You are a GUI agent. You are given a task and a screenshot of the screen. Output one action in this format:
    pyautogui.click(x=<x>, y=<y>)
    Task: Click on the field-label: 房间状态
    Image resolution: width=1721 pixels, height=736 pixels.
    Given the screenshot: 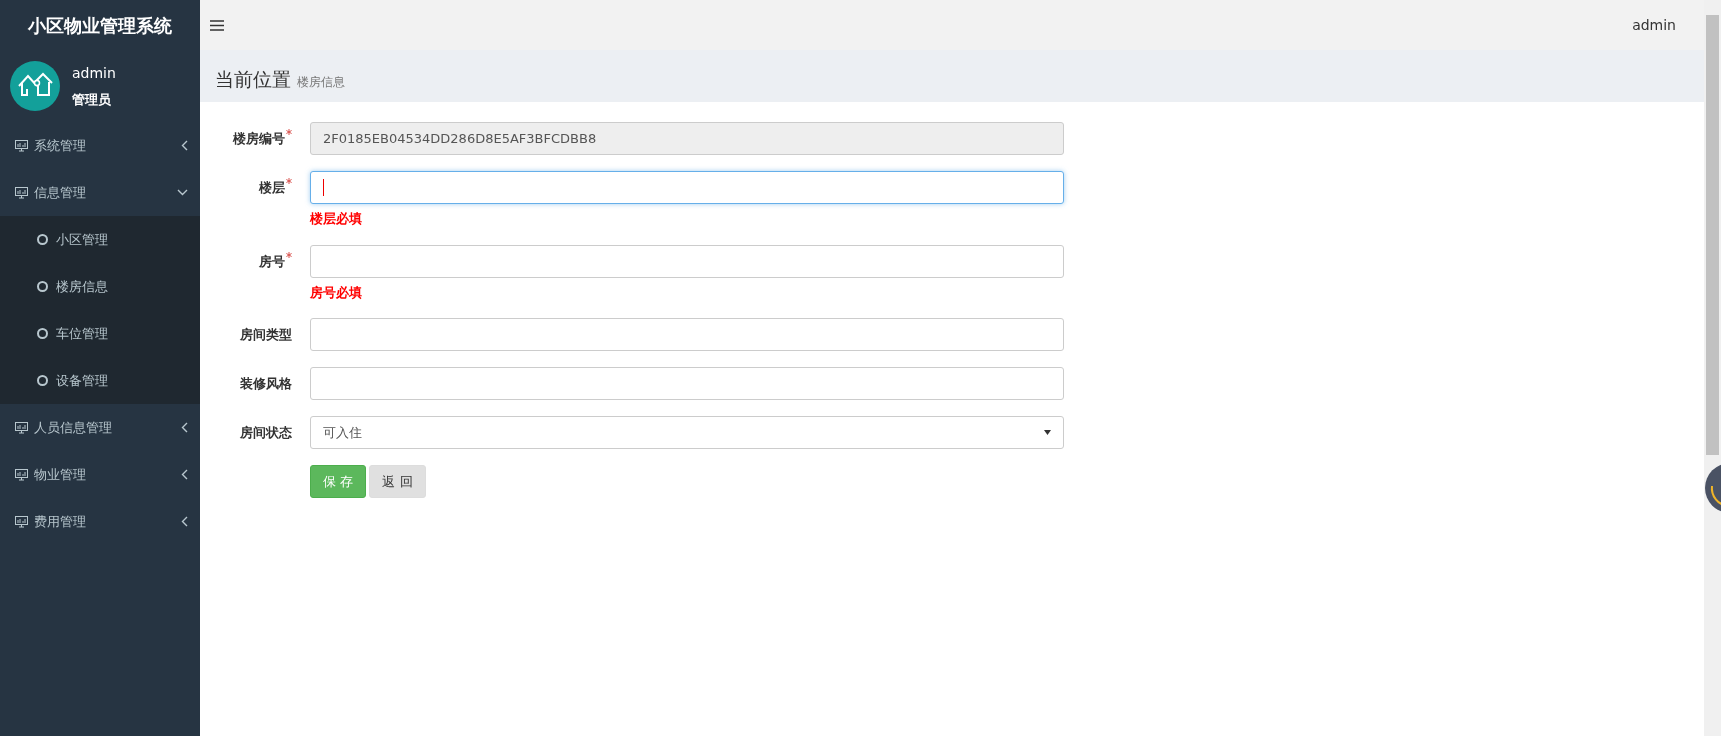 What is the action you would take?
    pyautogui.click(x=266, y=433)
    